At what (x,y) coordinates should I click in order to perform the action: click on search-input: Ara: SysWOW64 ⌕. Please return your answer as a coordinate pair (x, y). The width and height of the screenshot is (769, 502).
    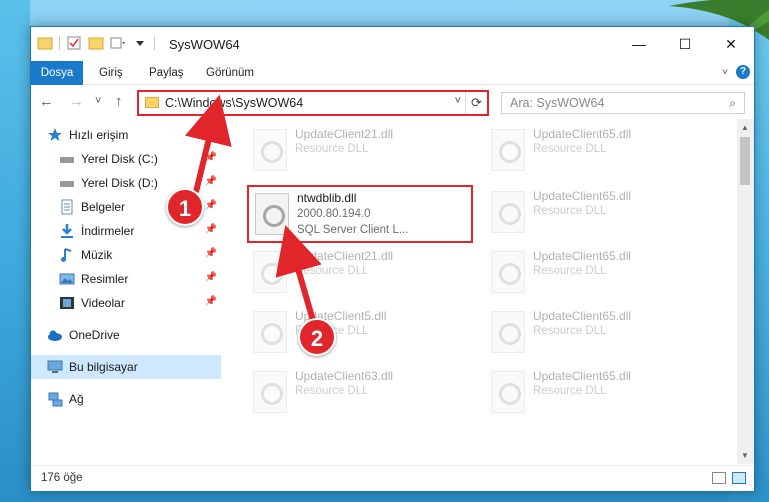
    Looking at the image, I should click on (623, 103).